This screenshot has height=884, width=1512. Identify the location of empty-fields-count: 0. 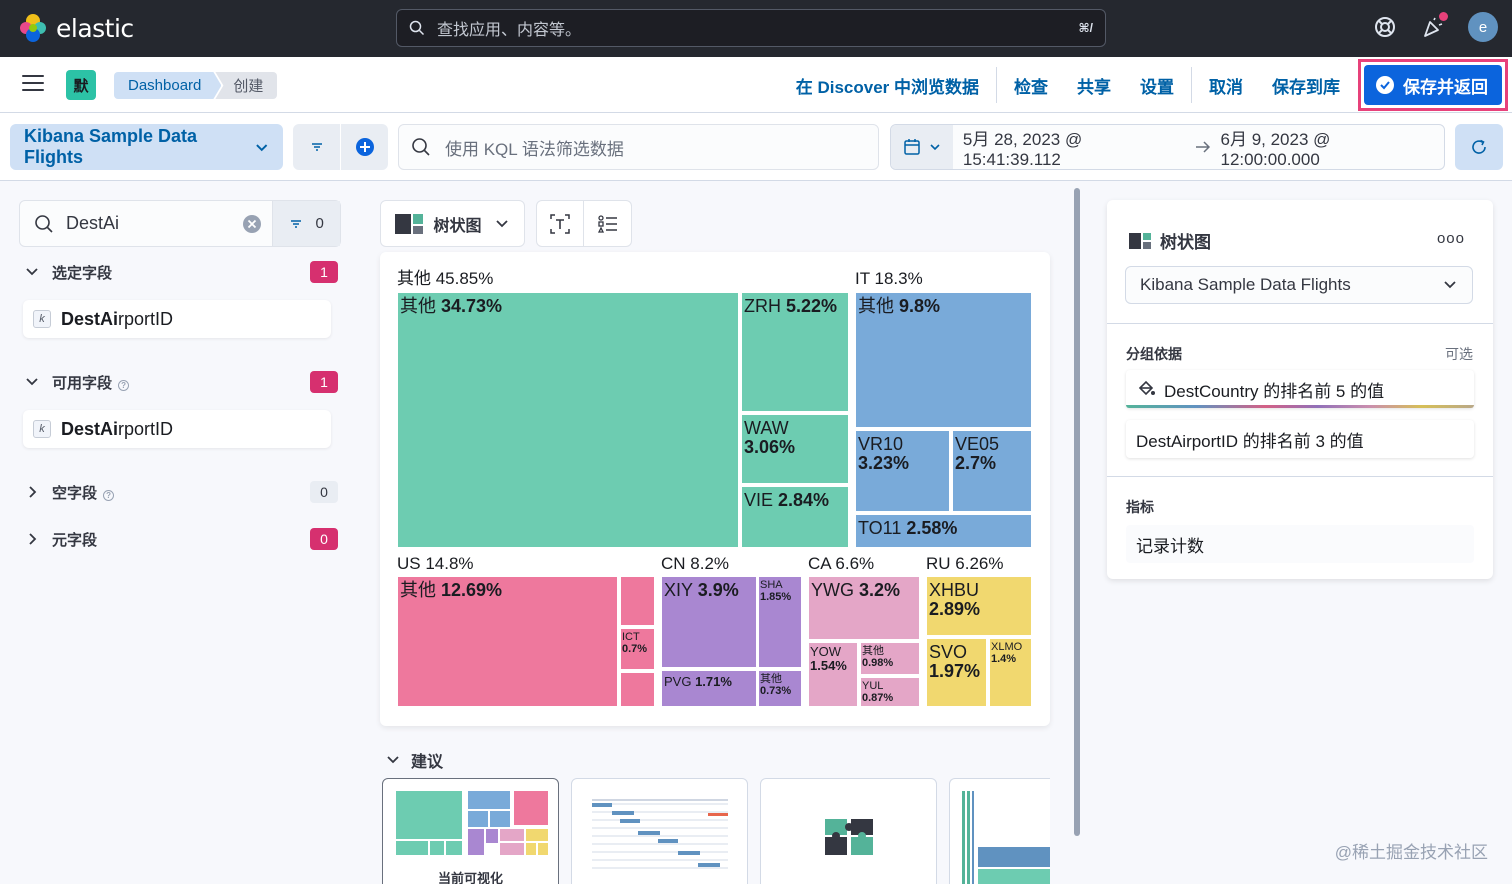
(324, 492).